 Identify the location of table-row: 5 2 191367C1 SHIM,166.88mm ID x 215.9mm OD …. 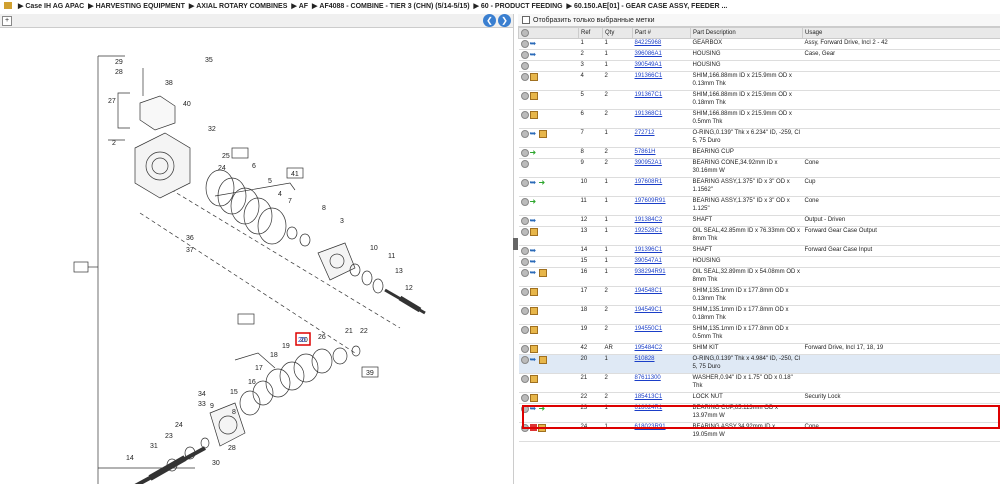
(759, 100).